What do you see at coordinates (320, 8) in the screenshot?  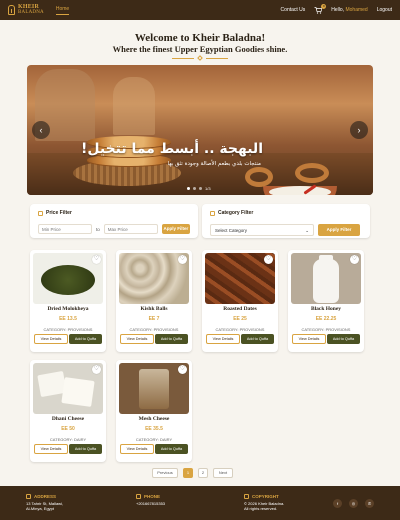 I see `cart-button: 0` at bounding box center [320, 8].